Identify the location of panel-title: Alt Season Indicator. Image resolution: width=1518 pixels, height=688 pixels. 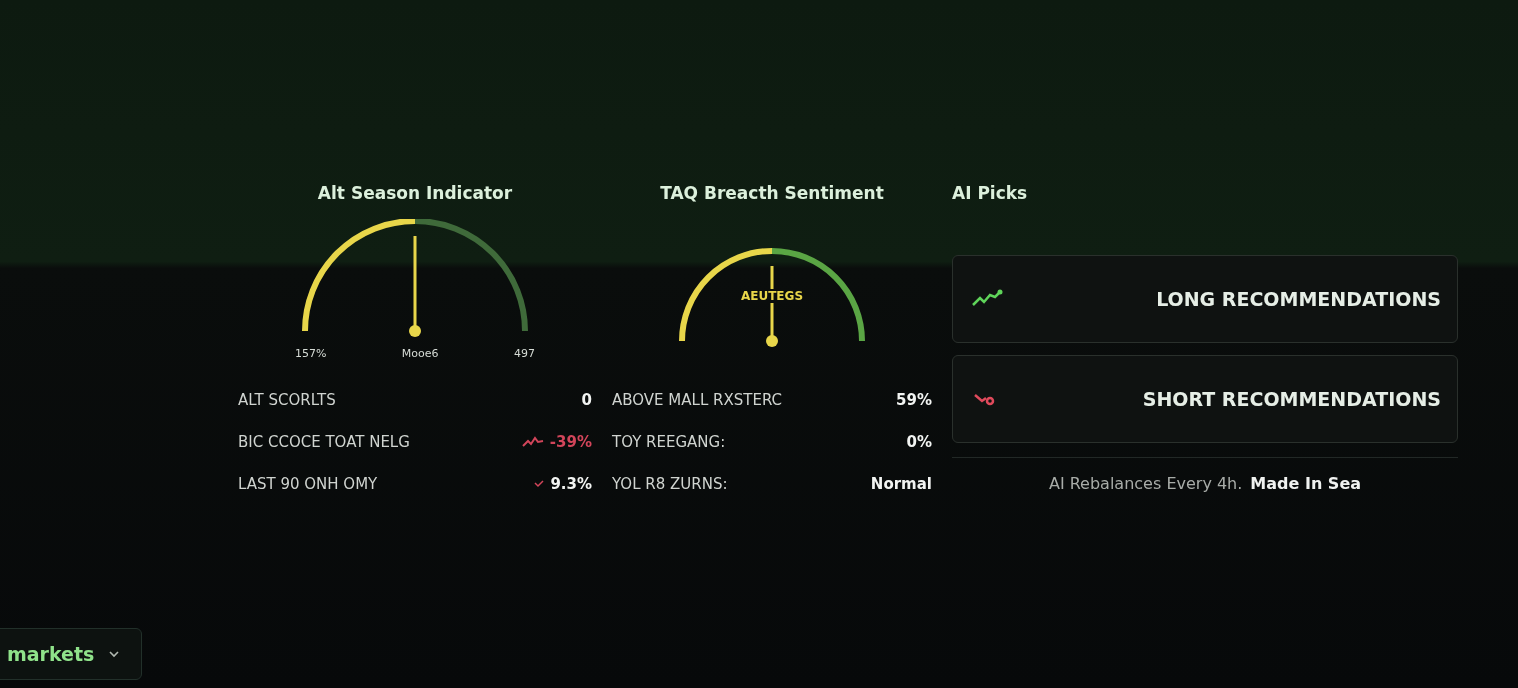
(415, 194).